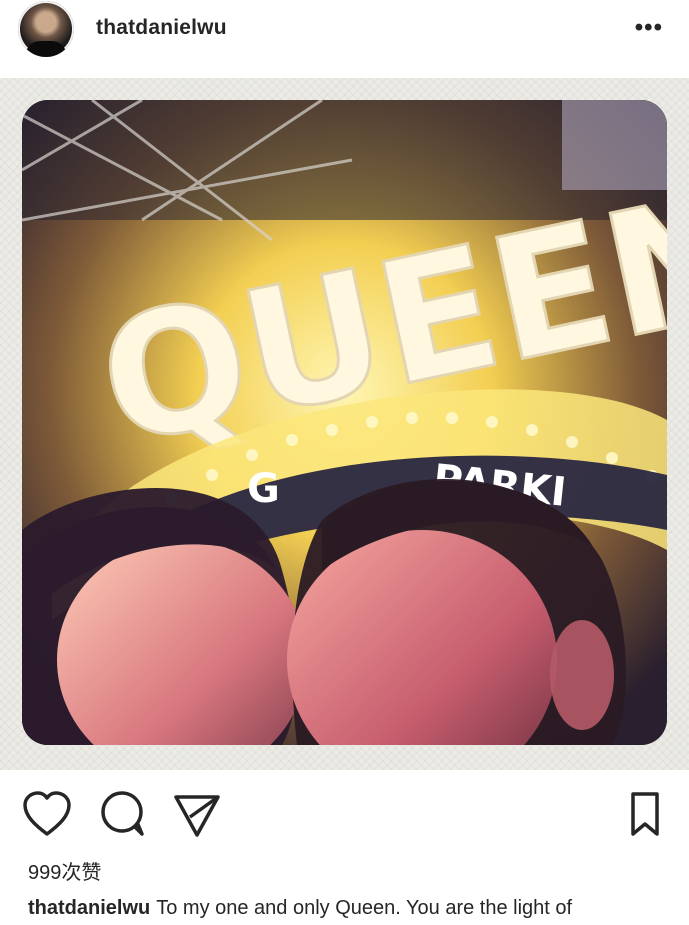 The image size is (689, 925). Describe the element at coordinates (645, 814) in the screenshot. I see `bookmark-icon` at that location.